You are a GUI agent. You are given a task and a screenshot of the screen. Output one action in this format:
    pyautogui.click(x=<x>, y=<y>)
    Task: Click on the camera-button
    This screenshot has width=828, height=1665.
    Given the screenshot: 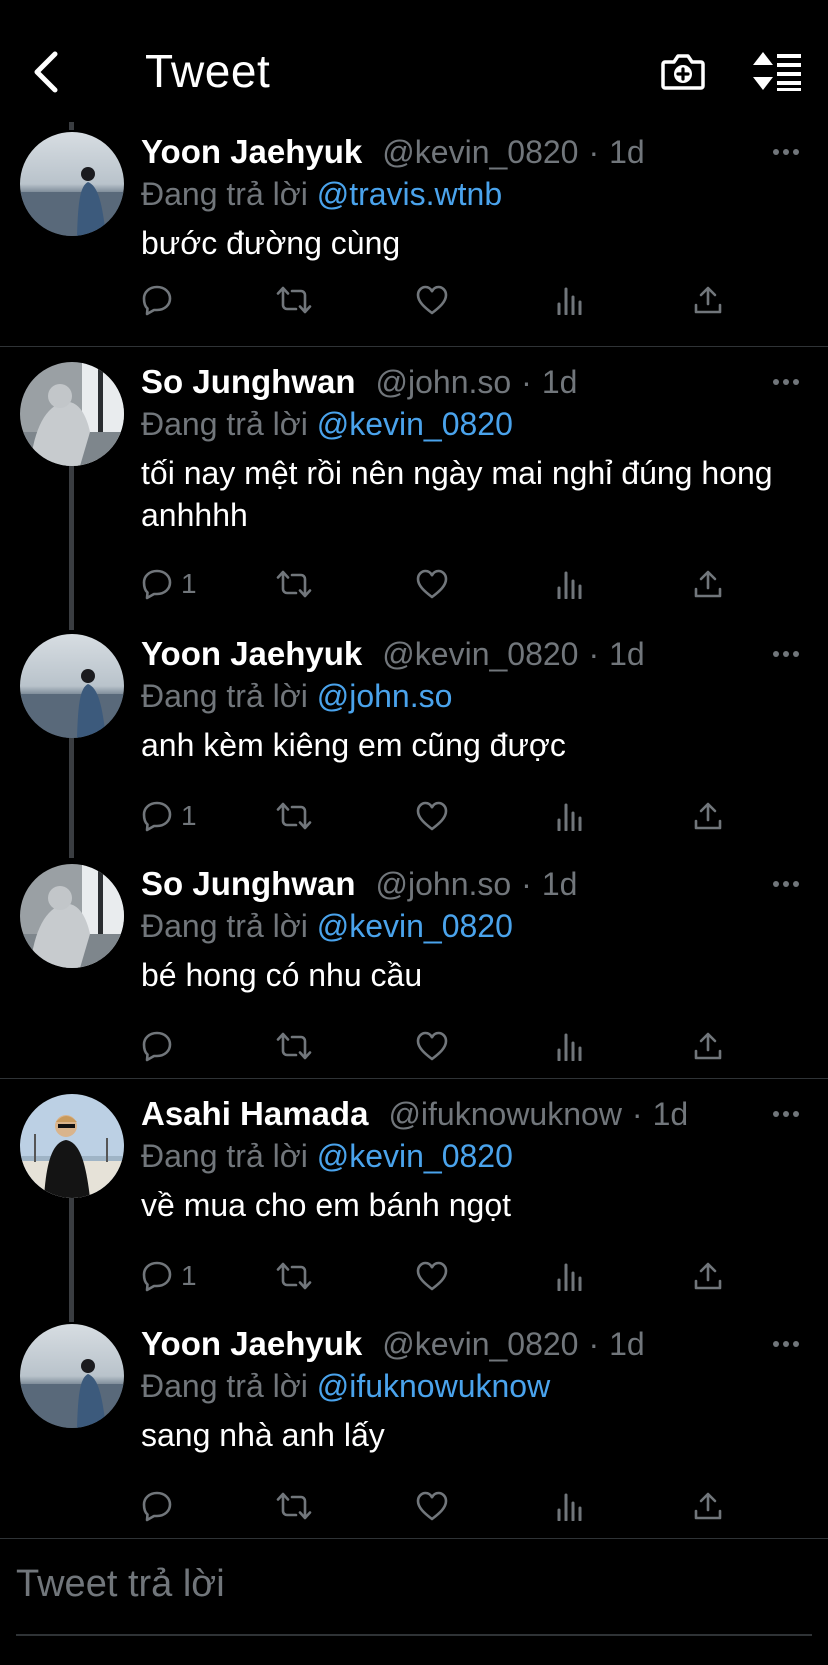 What is the action you would take?
    pyautogui.click(x=683, y=71)
    